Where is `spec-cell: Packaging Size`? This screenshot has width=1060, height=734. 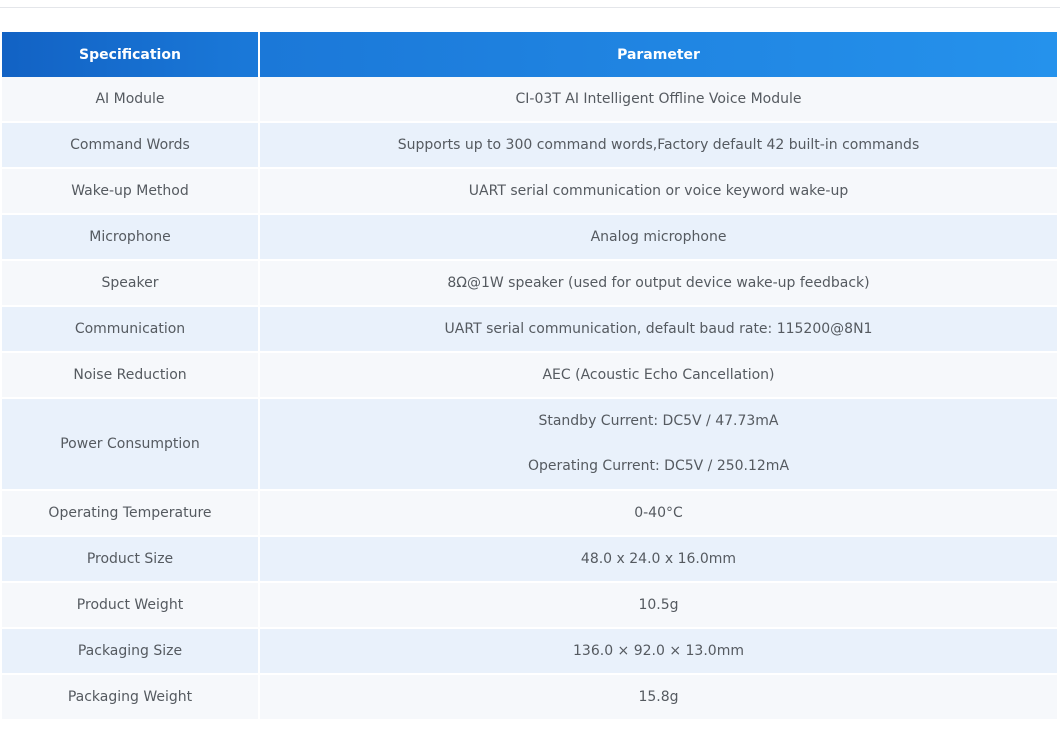 spec-cell: Packaging Size is located at coordinates (131, 652).